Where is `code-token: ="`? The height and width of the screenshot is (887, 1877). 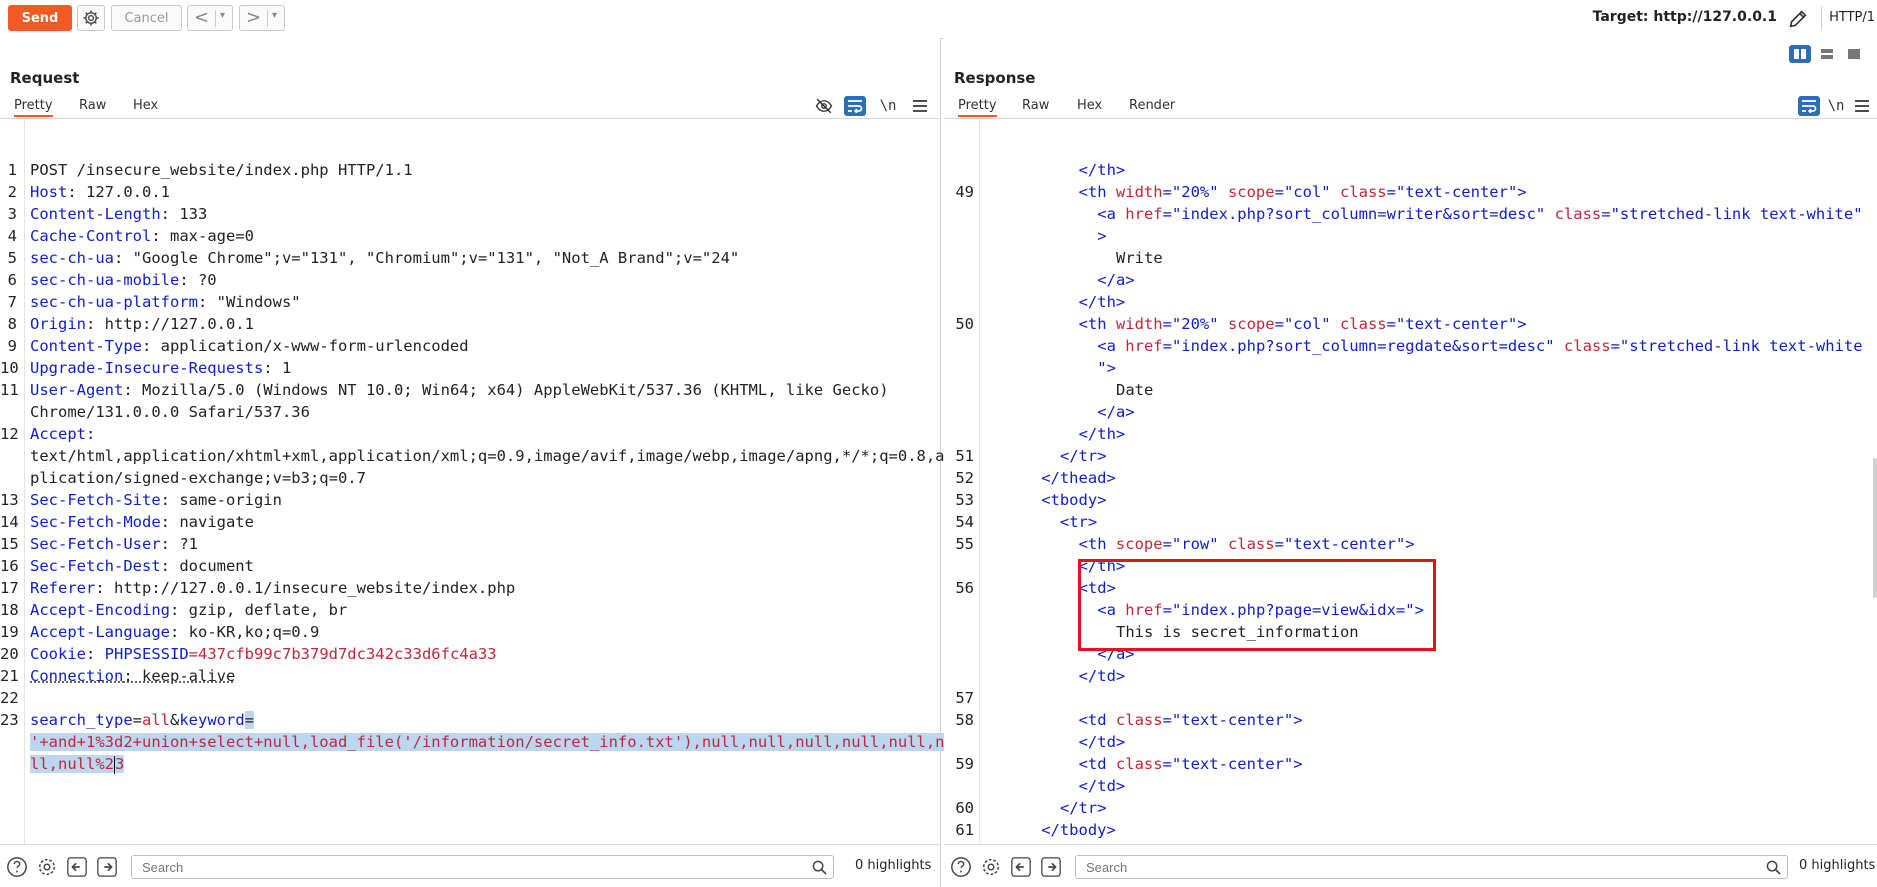 code-token: =" is located at coordinates (1172, 192).